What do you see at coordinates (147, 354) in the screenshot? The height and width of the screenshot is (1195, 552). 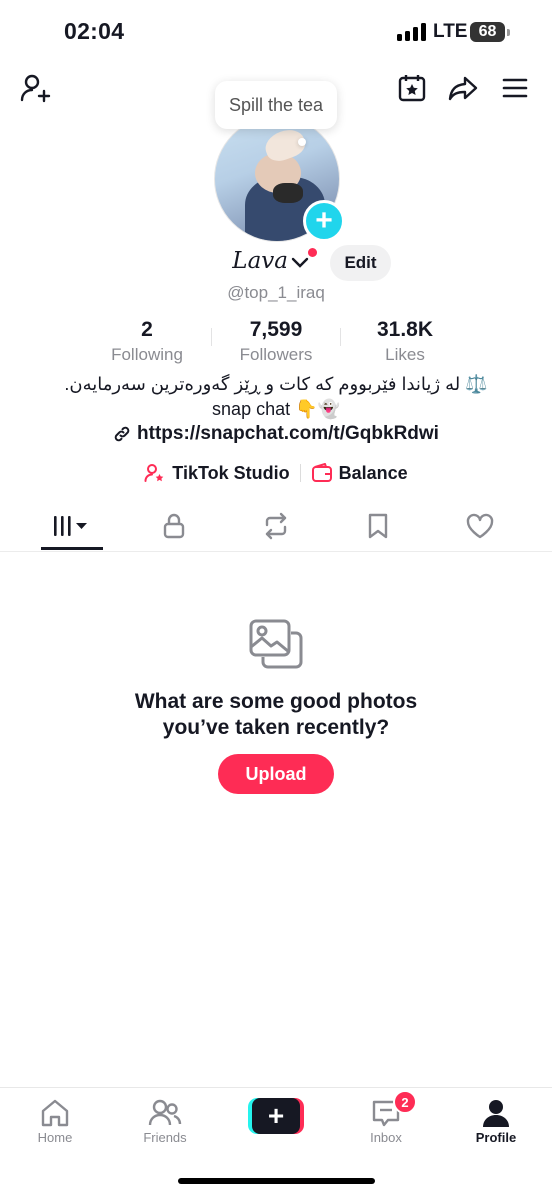 I see `following-label: Following` at bounding box center [147, 354].